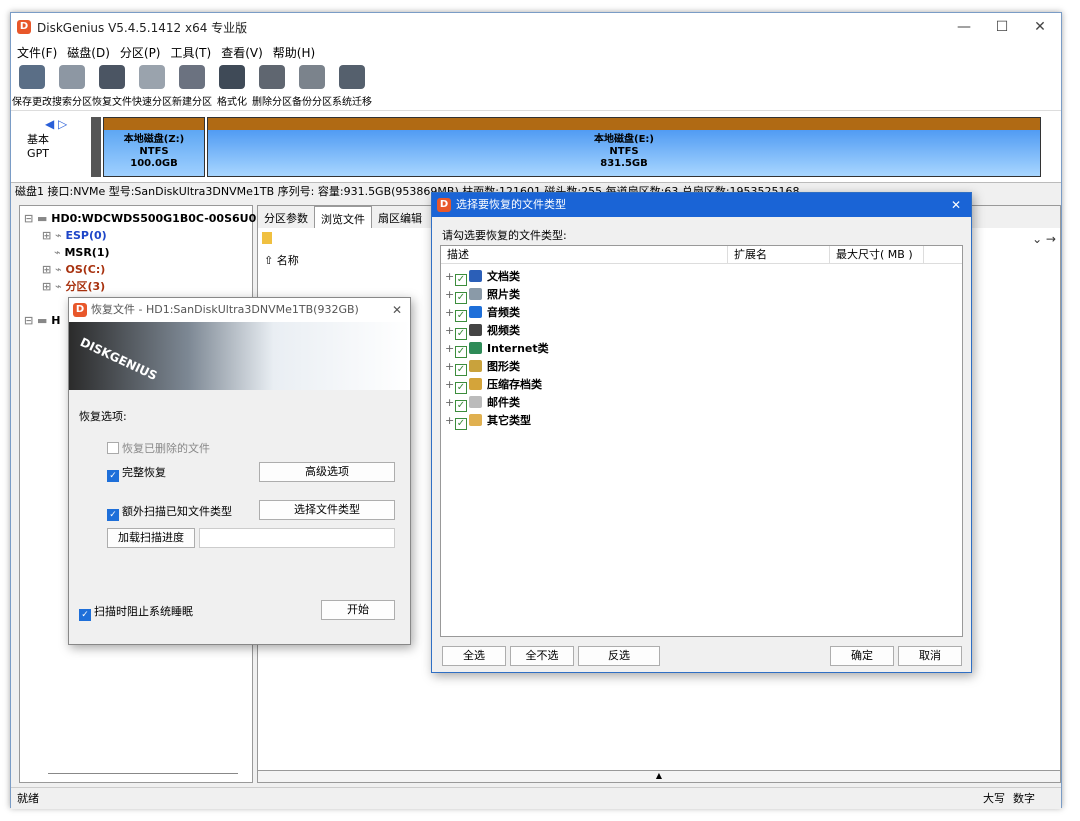 The width and height of the screenshot is (1080, 821). Describe the element at coordinates (82, 252) in the screenshot. I see `tree-item-msr: ⌁ MSR(1)` at that location.